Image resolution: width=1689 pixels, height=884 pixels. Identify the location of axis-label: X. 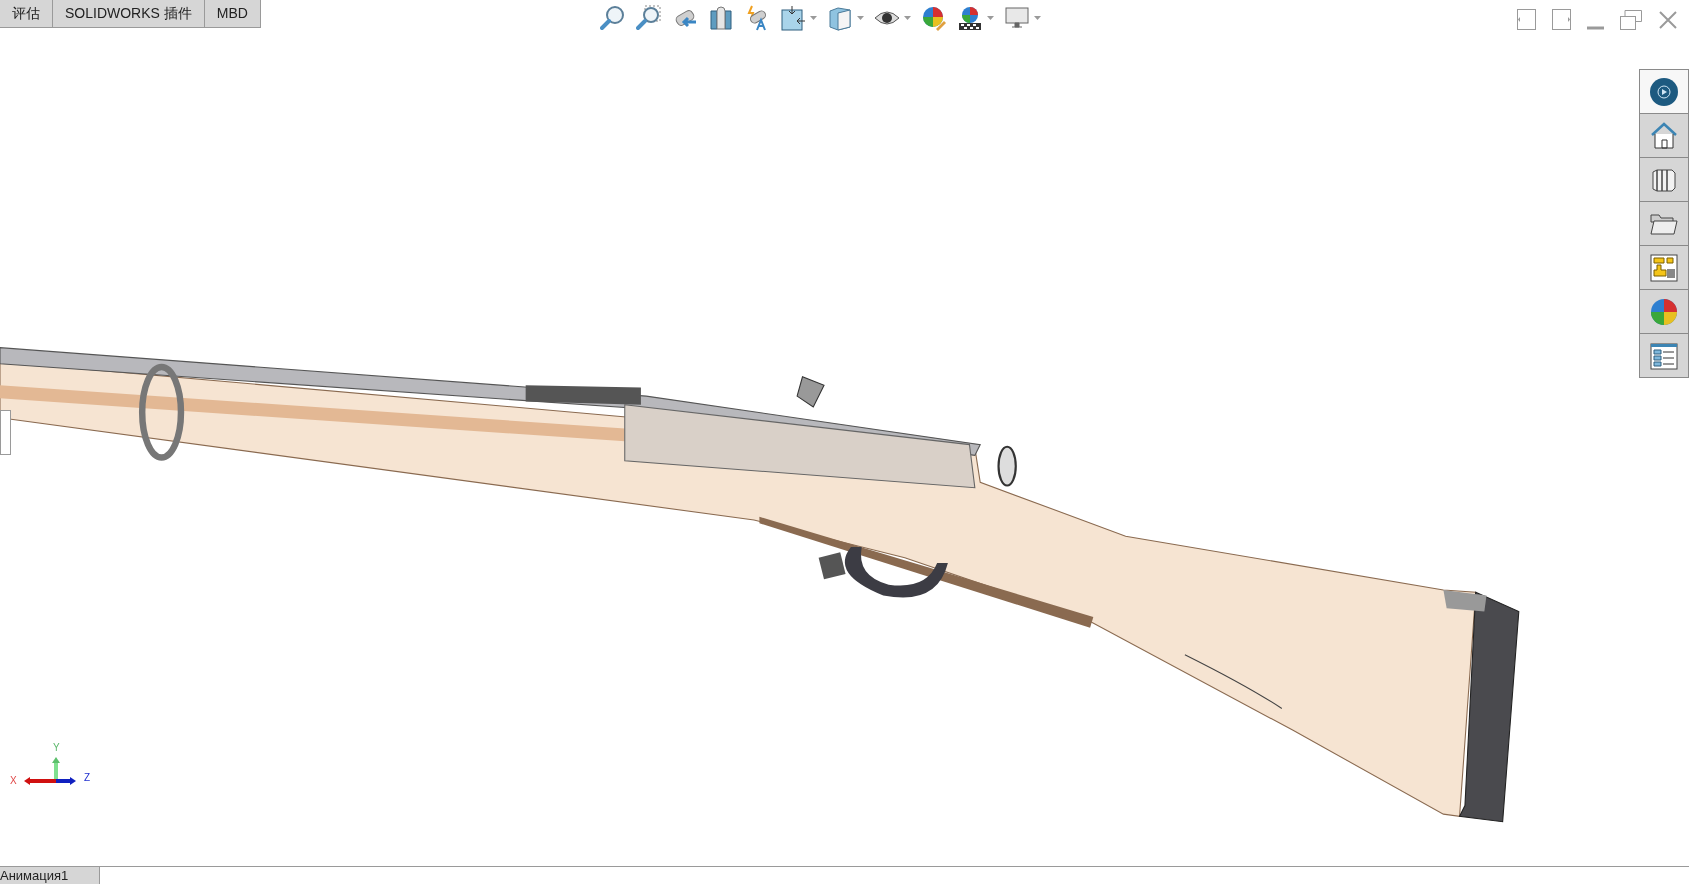
(13, 781).